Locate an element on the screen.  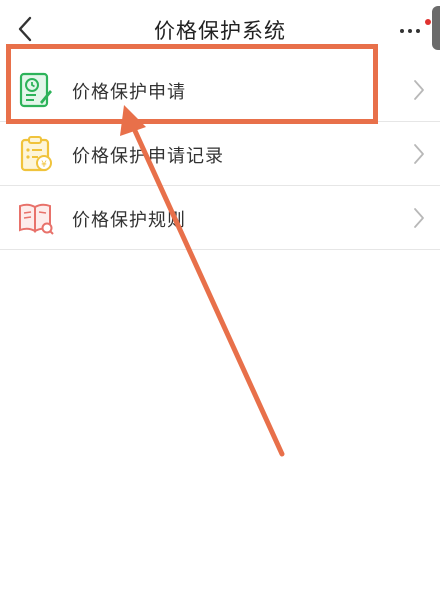
menu-item-price-protection-apply: 价格保护申请 is located at coordinates (220, 90).